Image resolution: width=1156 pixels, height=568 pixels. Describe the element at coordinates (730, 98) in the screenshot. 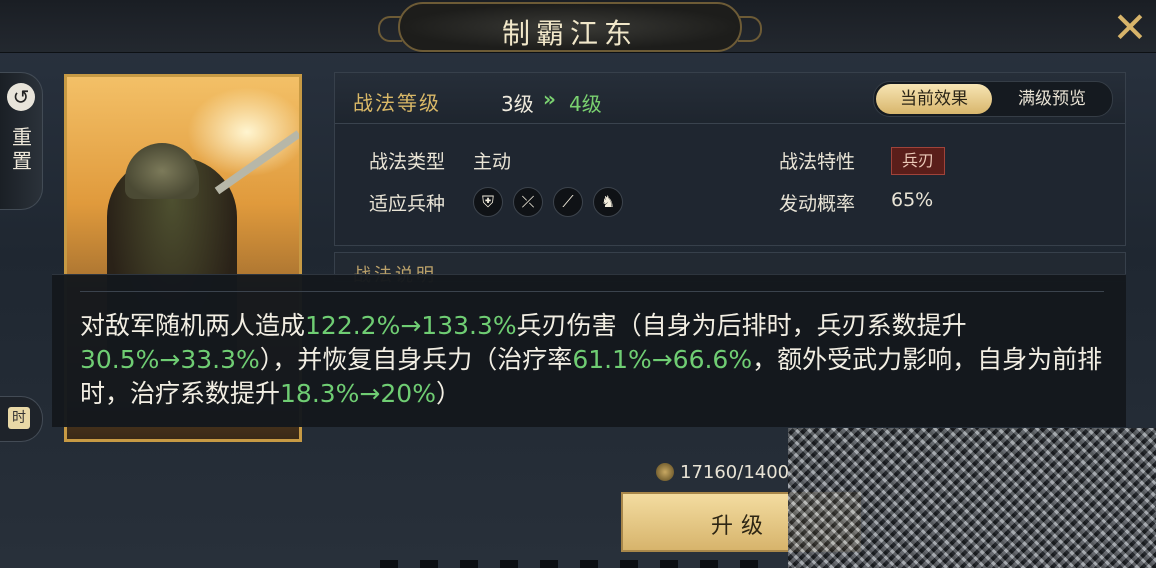

I see `skill-level-header: 战法等级 3级 » 4级 当前效果 满级预览` at that location.